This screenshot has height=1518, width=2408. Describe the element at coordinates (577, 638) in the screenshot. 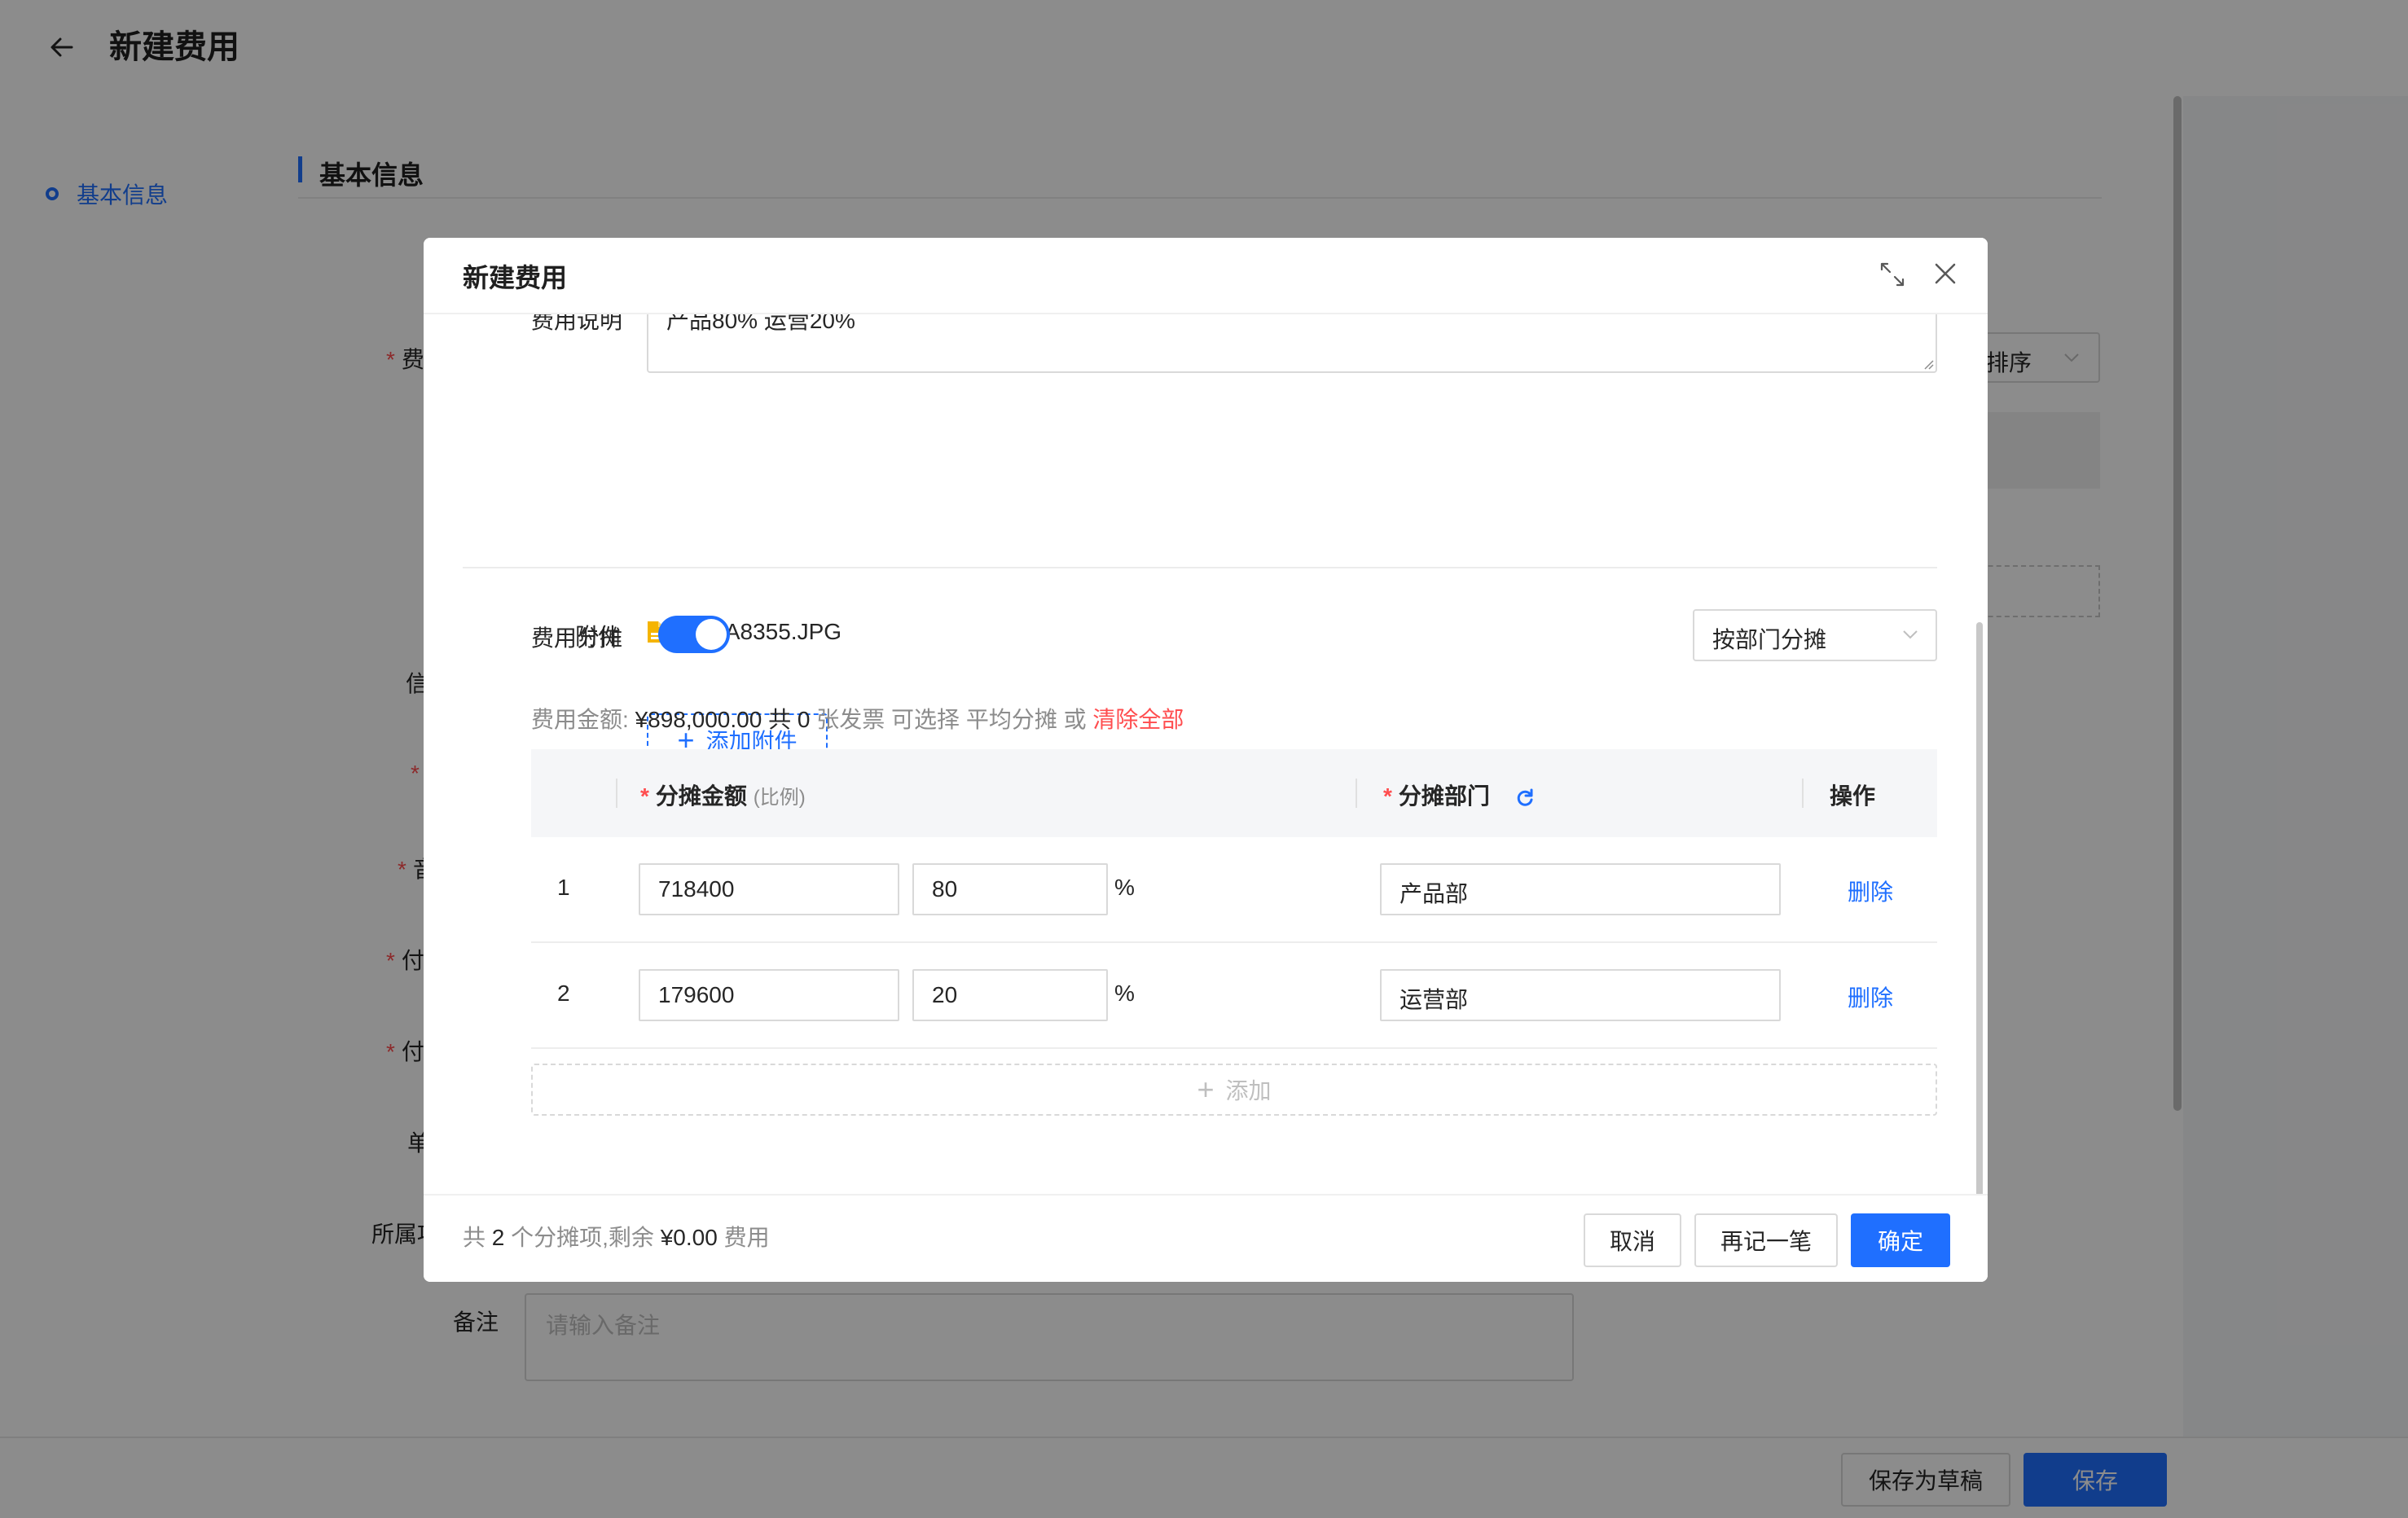

I see `split-toggle-label: 费用分摊` at that location.